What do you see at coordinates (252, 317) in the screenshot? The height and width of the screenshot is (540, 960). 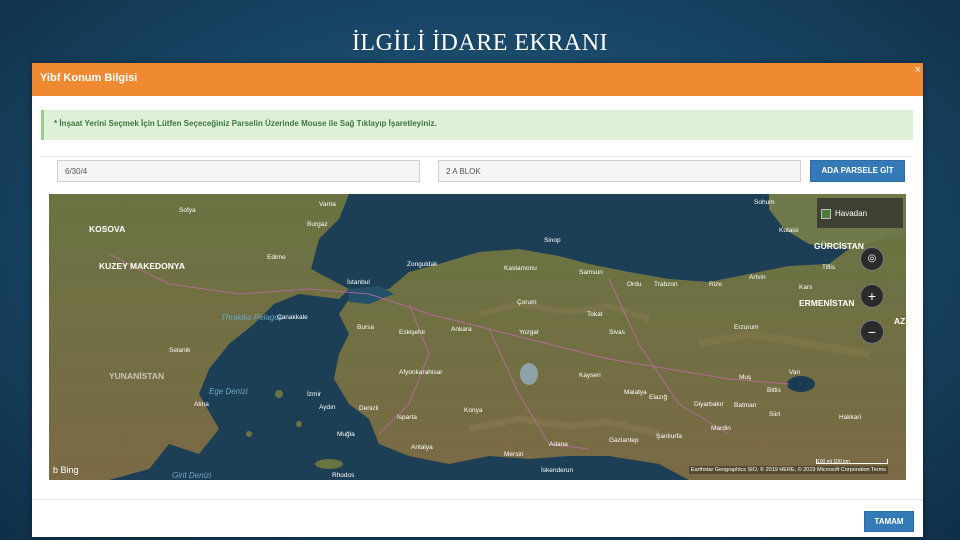 I see `label-thrakiko: Thrakiko Pelagos` at bounding box center [252, 317].